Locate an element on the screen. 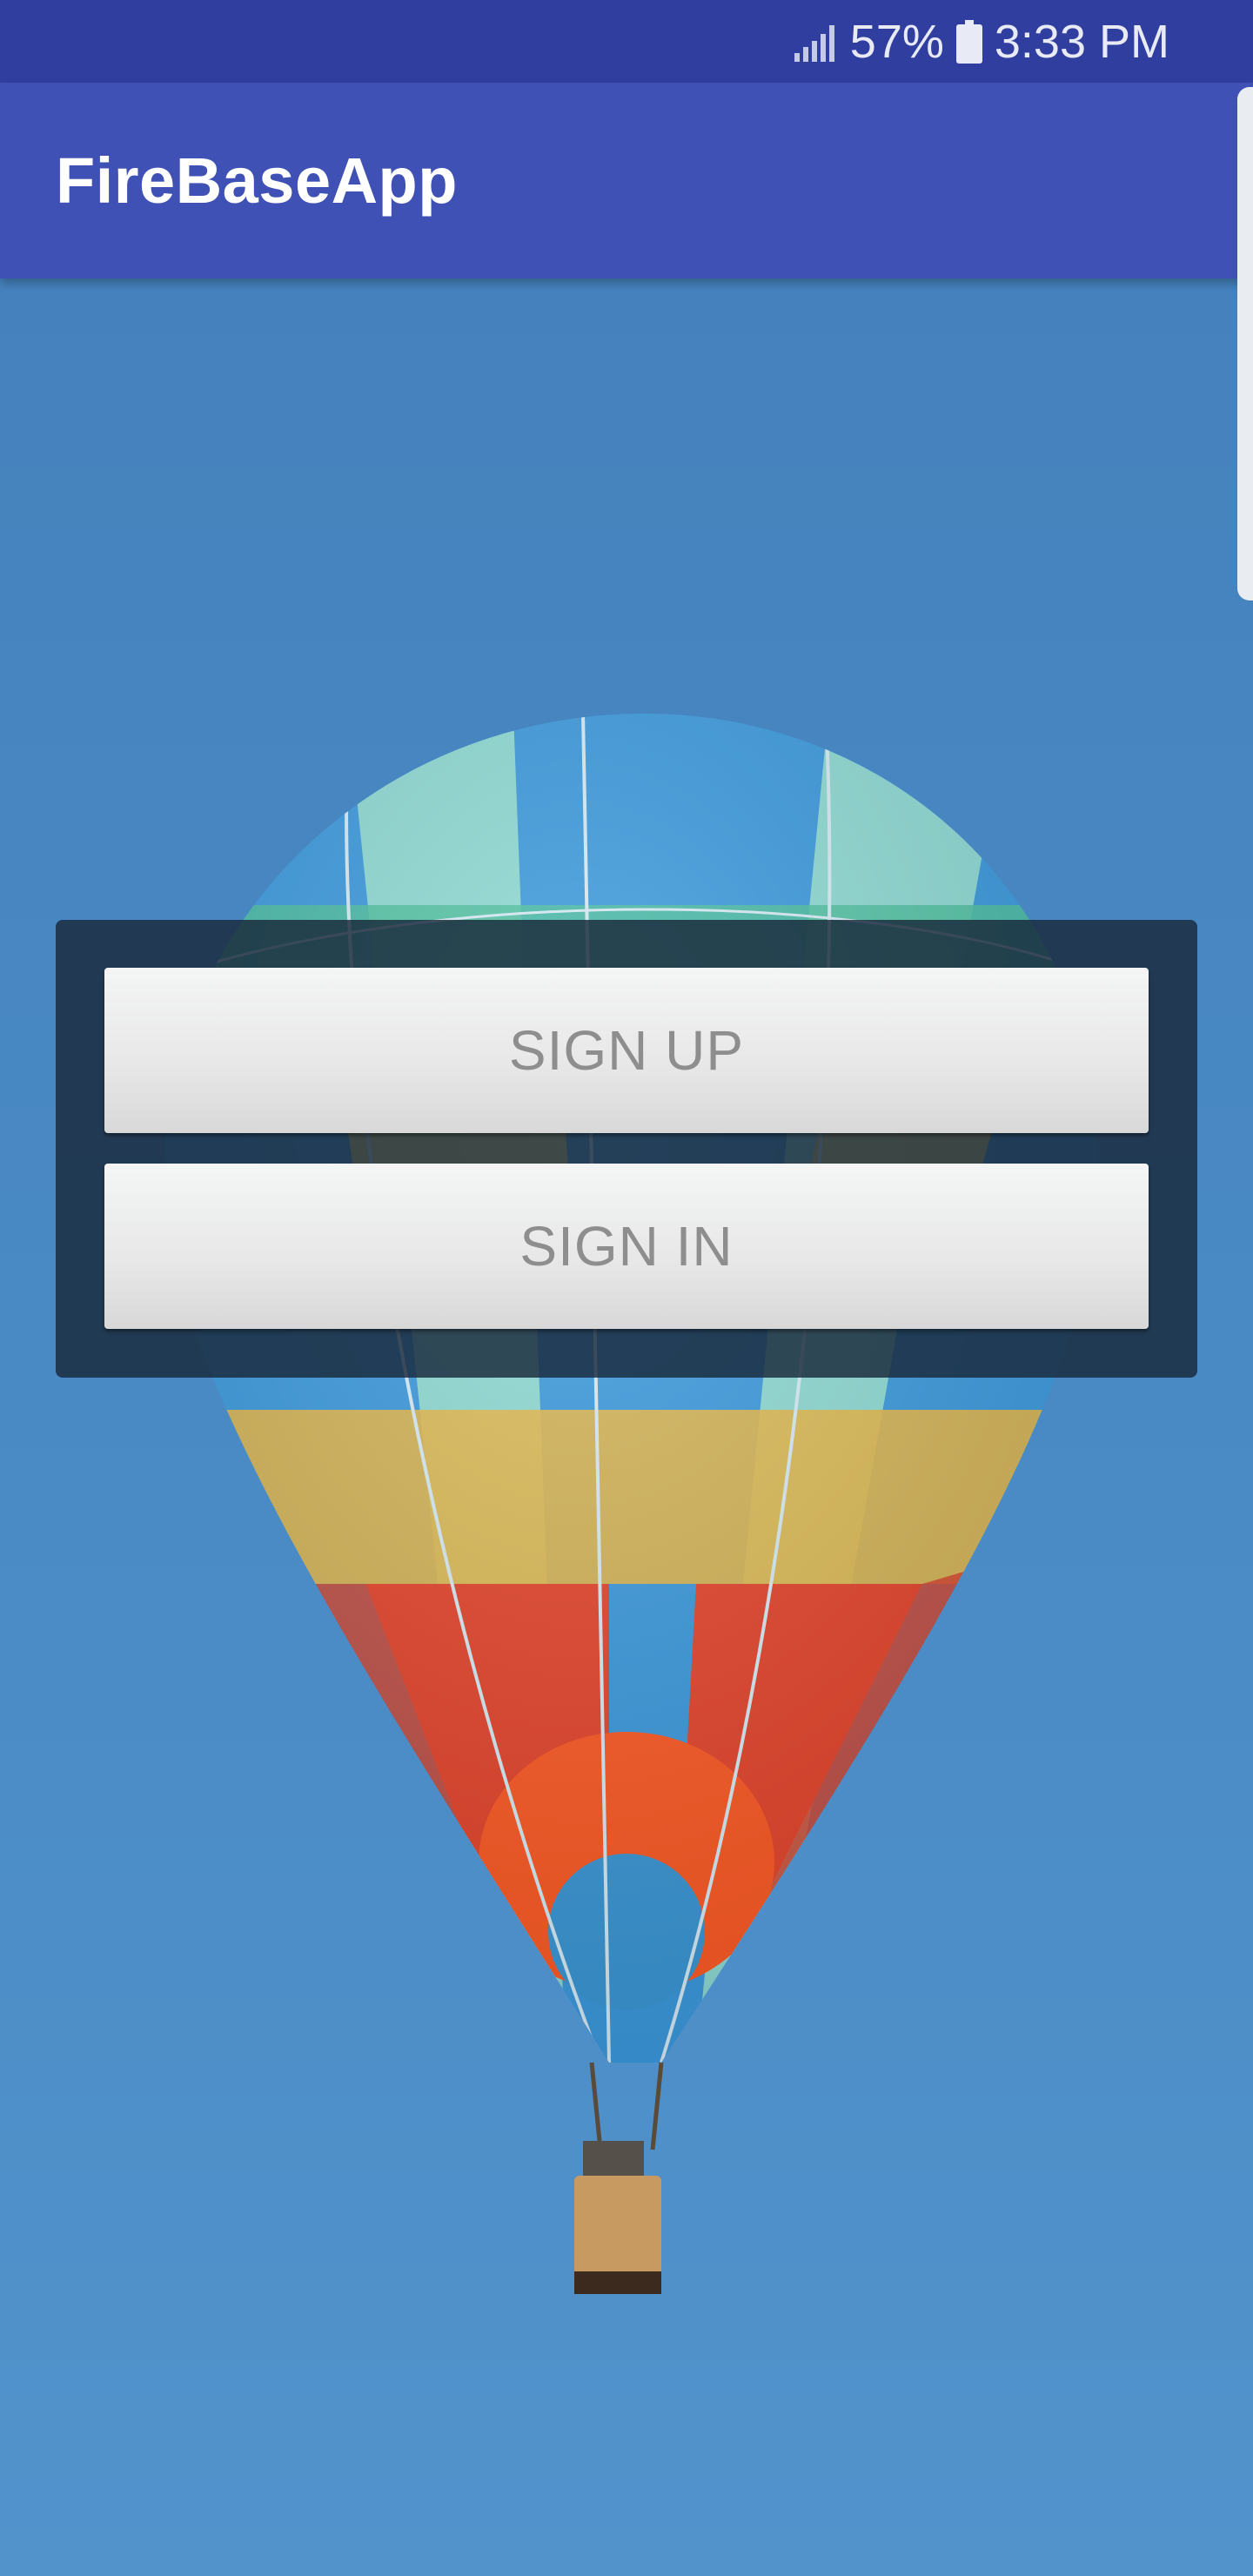  status-time: 3:33 PM is located at coordinates (1081, 41).